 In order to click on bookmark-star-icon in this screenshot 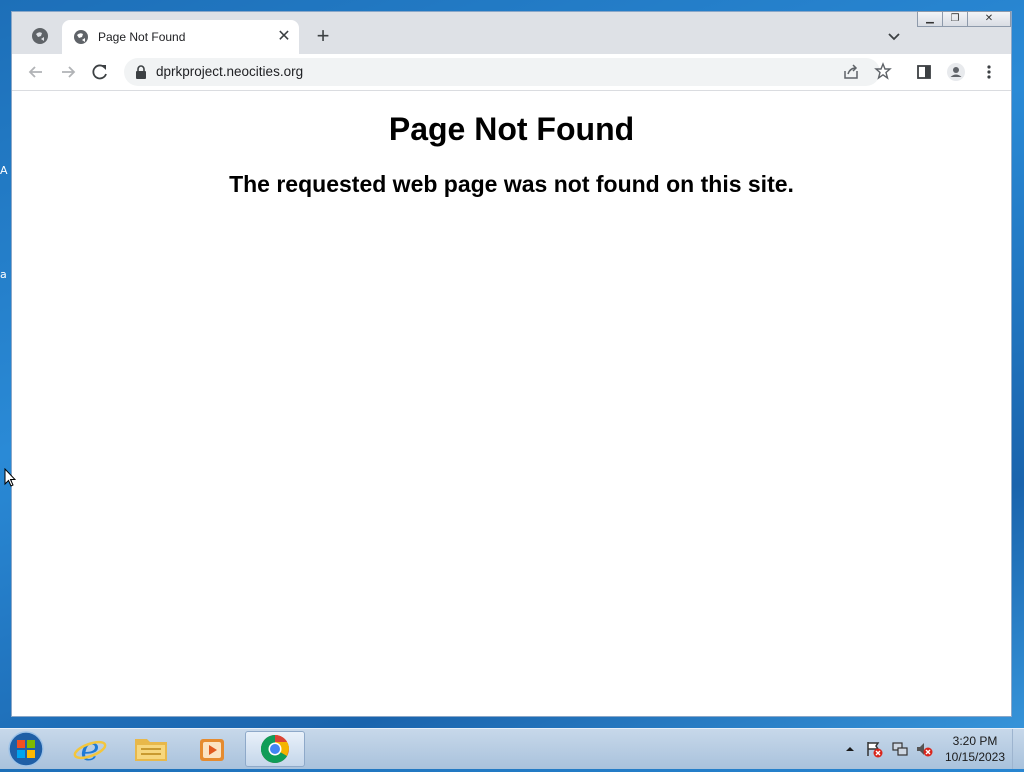, I will do `click(883, 71)`.